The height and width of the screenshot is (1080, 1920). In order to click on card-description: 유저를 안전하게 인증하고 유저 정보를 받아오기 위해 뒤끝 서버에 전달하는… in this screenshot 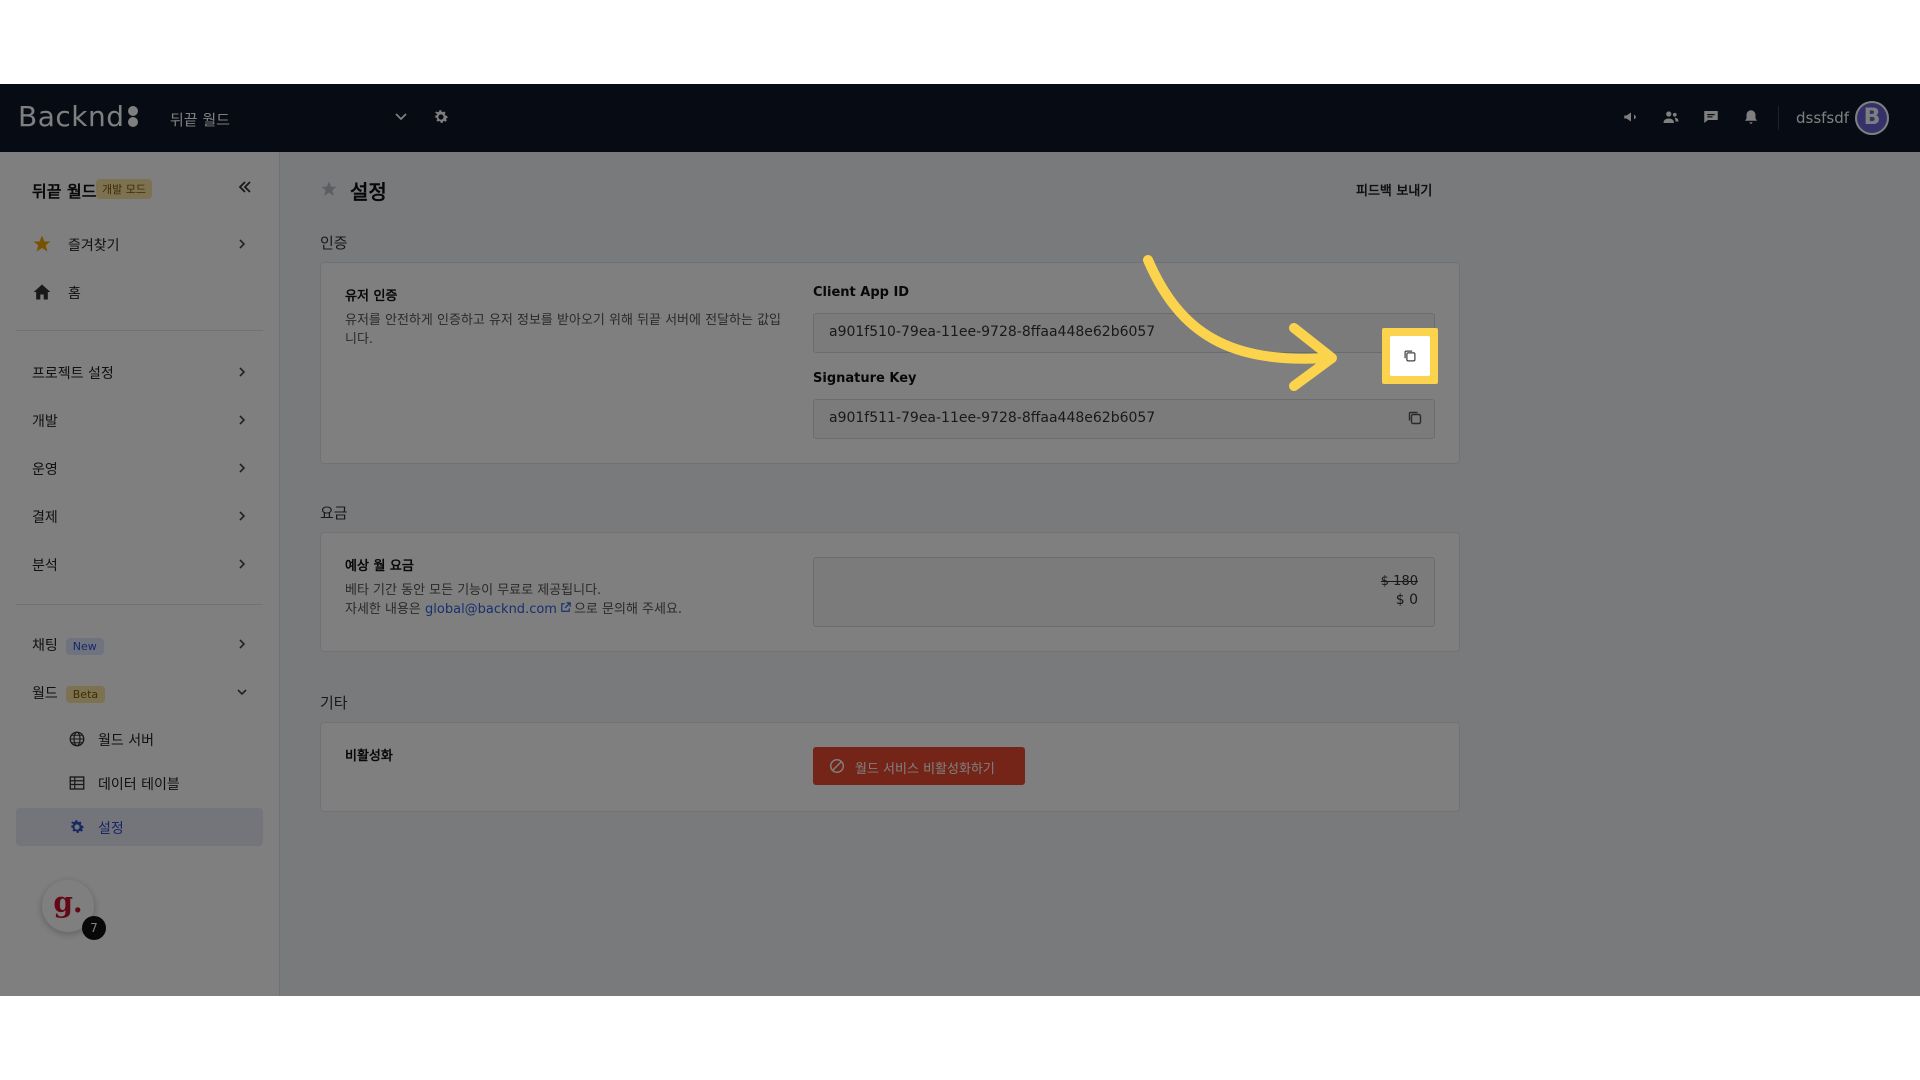, I will do `click(563, 330)`.